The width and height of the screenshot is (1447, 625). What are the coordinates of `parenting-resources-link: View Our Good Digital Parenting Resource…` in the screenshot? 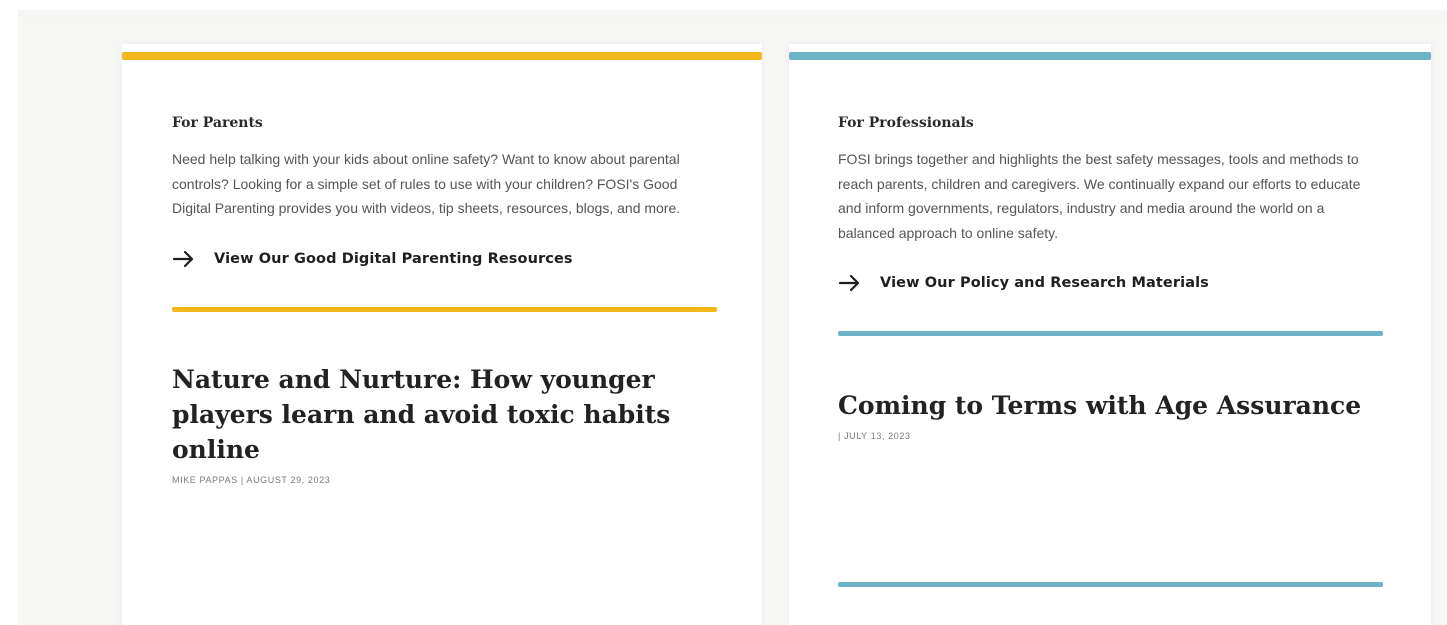 It's located at (444, 259).